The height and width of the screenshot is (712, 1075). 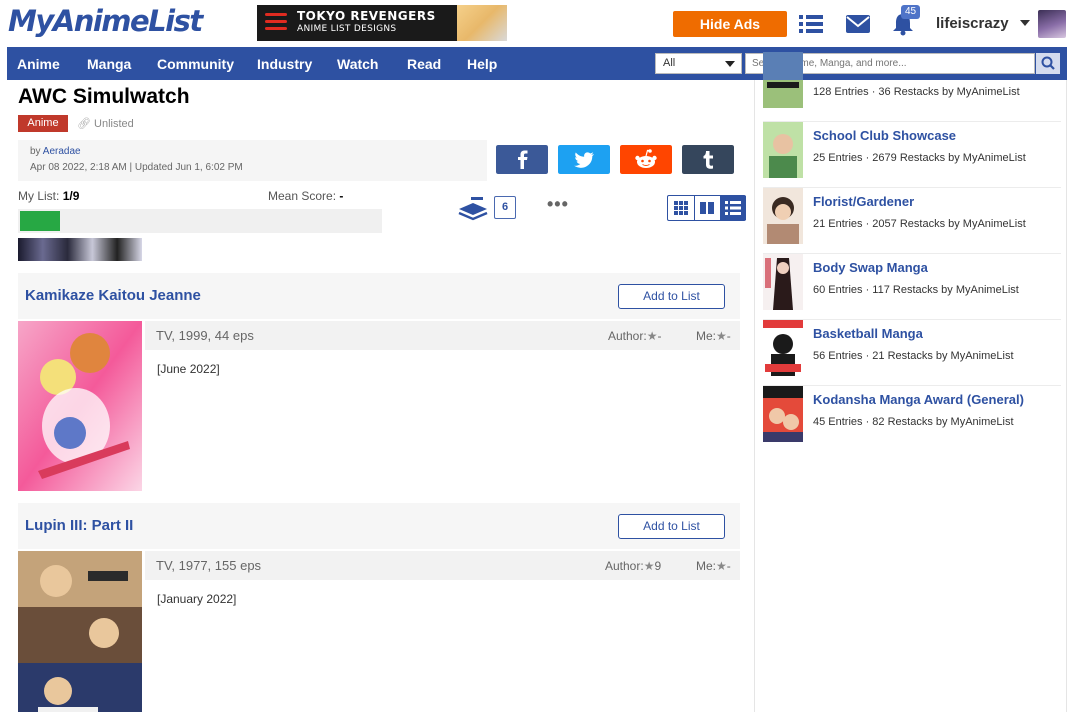 What do you see at coordinates (302, 196) in the screenshot?
I see `mean-score-label: Mean Score:` at bounding box center [302, 196].